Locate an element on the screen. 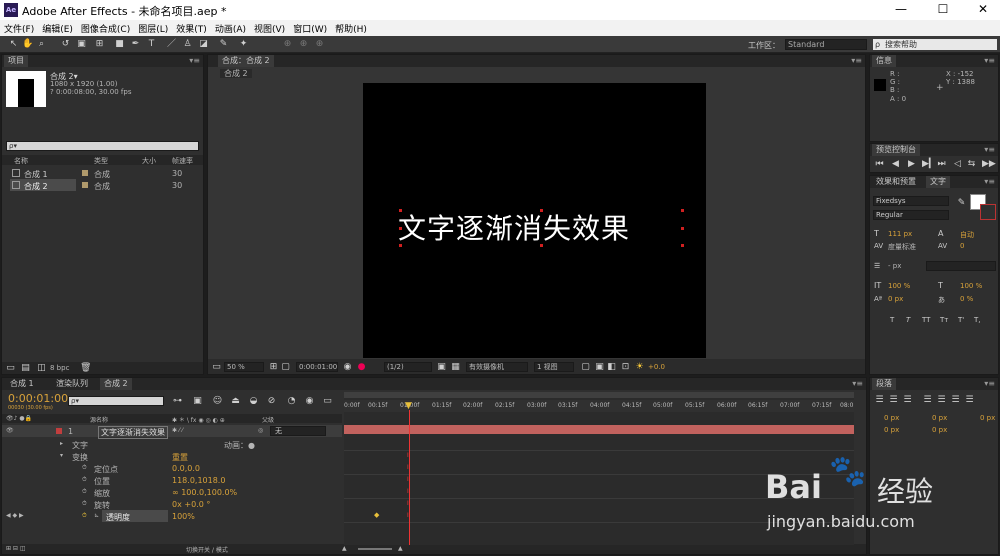  roto-brush-tool-icon: ✎ is located at coordinates (223, 44).